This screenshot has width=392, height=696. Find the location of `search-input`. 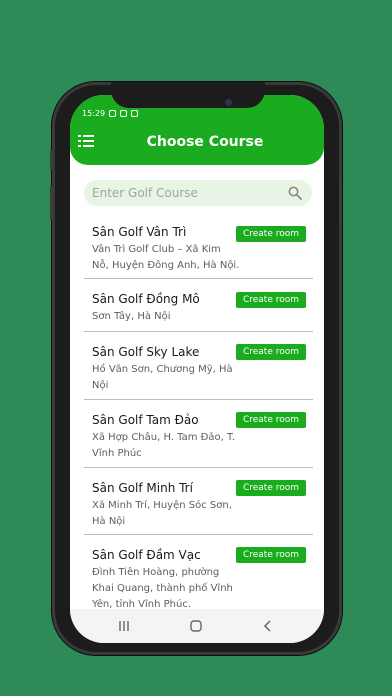

search-input is located at coordinates (187, 193).